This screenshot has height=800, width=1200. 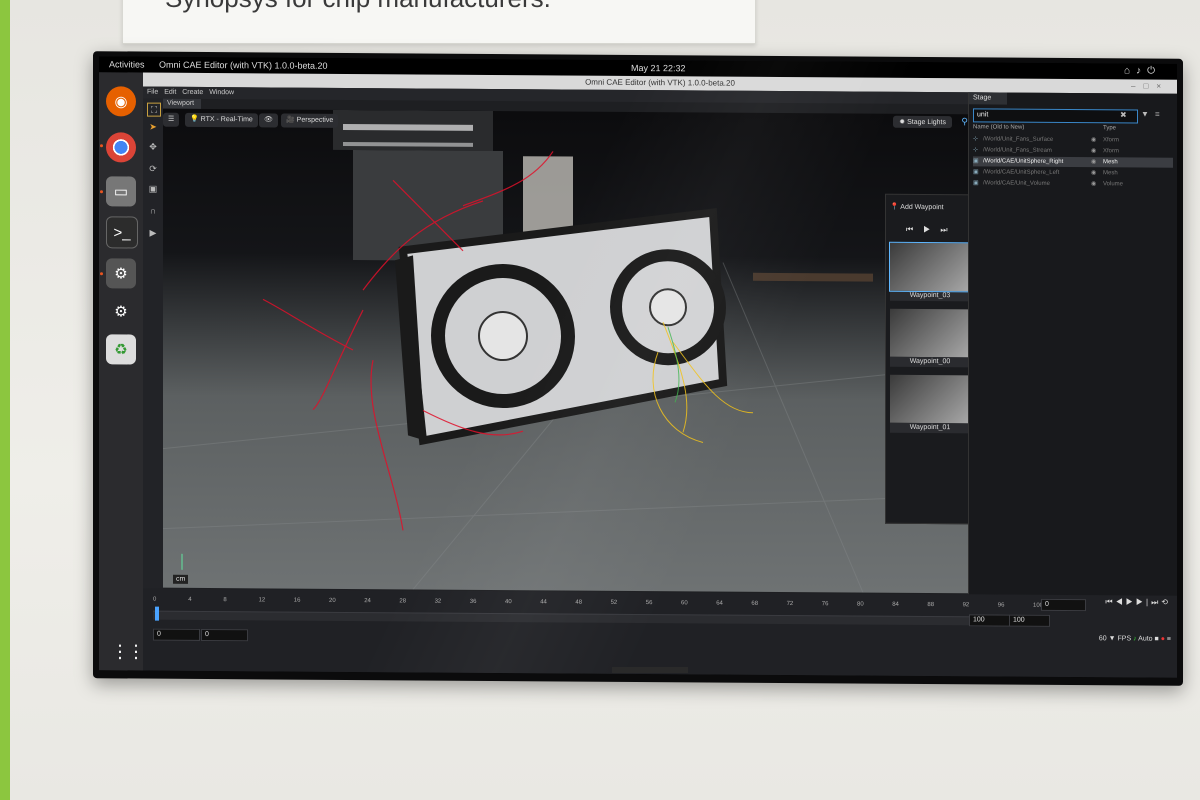 I want to click on scale-icon: ▣, so click(x=153, y=189).